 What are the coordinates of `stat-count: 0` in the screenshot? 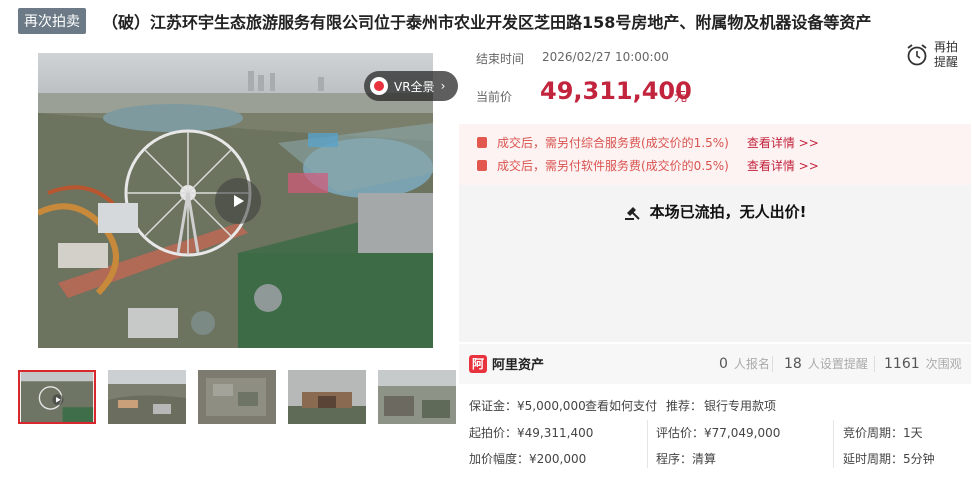 It's located at (723, 364).